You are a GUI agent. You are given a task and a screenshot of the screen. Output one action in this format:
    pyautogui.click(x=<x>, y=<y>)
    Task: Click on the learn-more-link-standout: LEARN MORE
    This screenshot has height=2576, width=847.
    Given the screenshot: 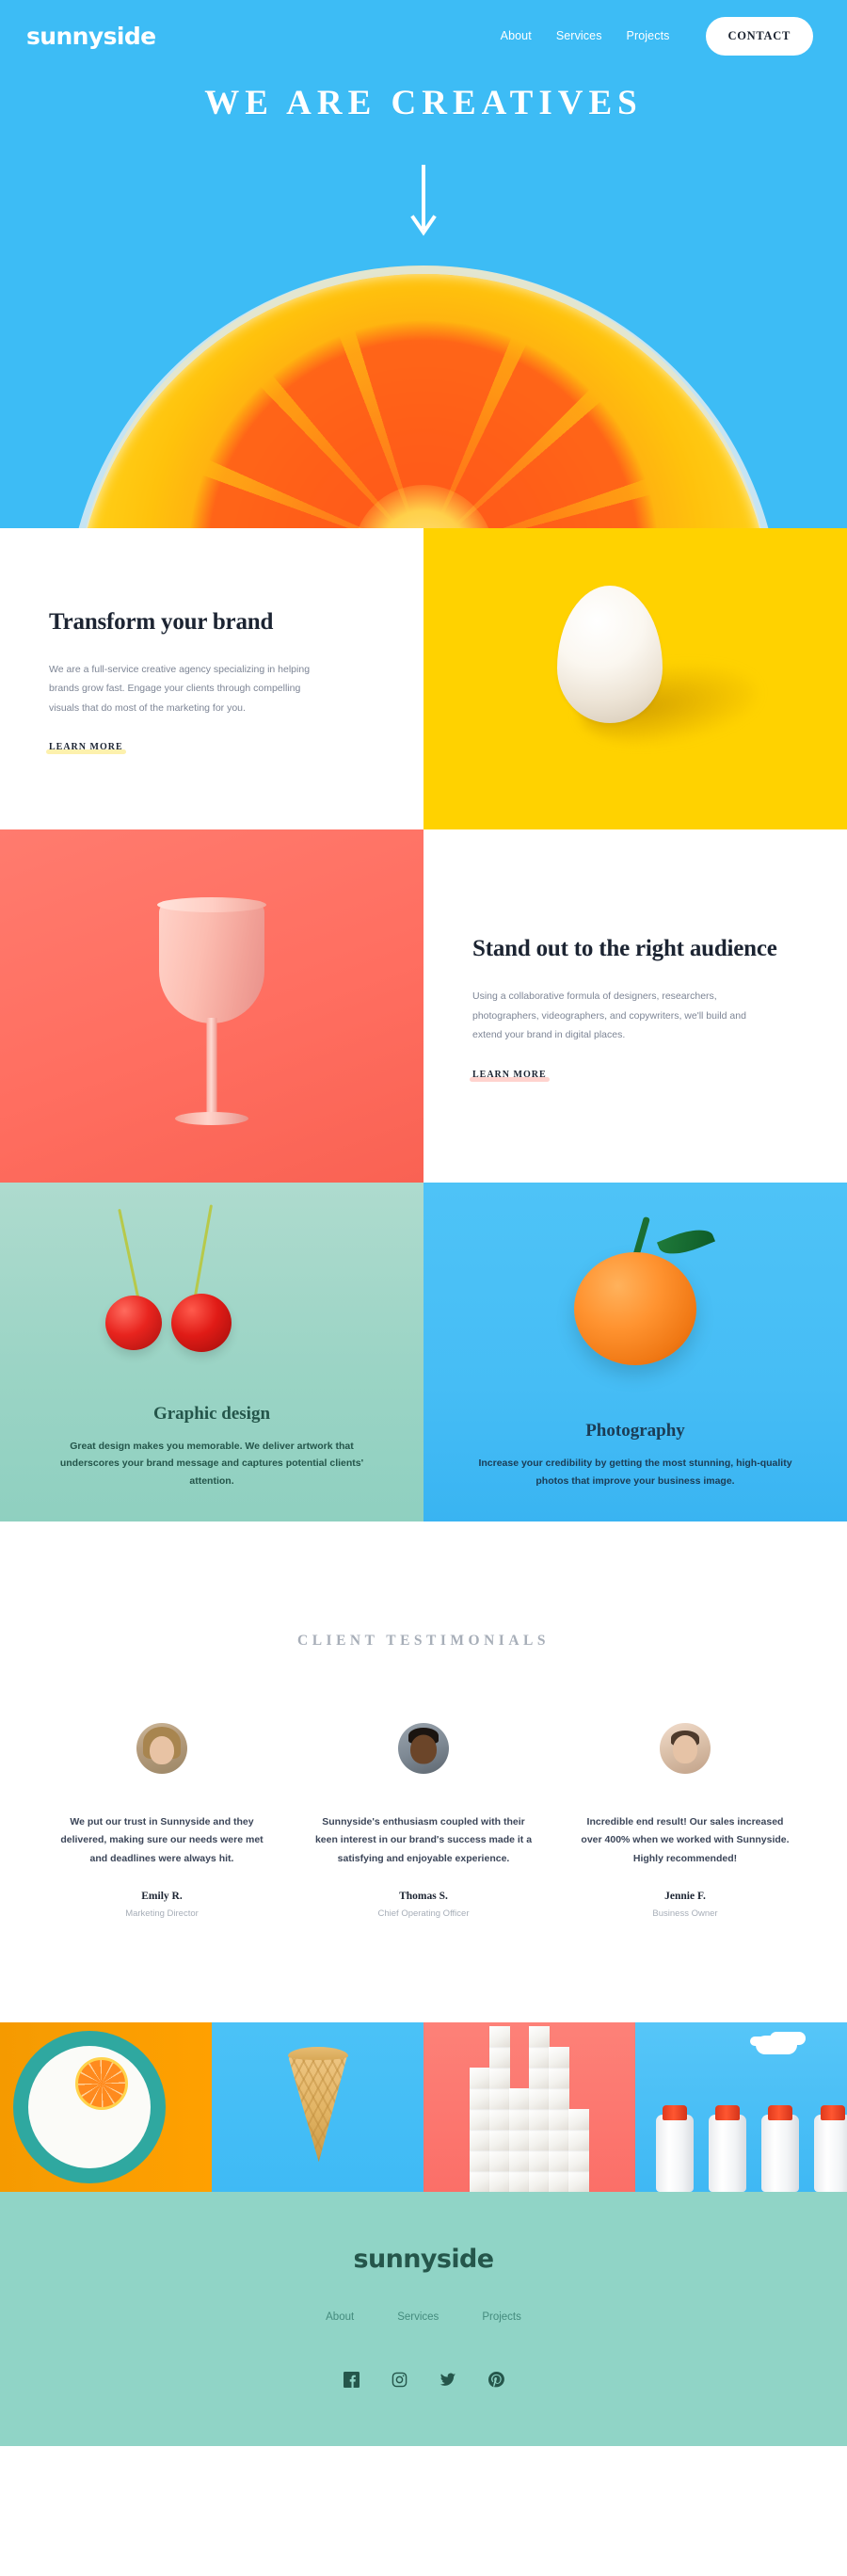 What is the action you would take?
    pyautogui.click(x=510, y=1076)
    